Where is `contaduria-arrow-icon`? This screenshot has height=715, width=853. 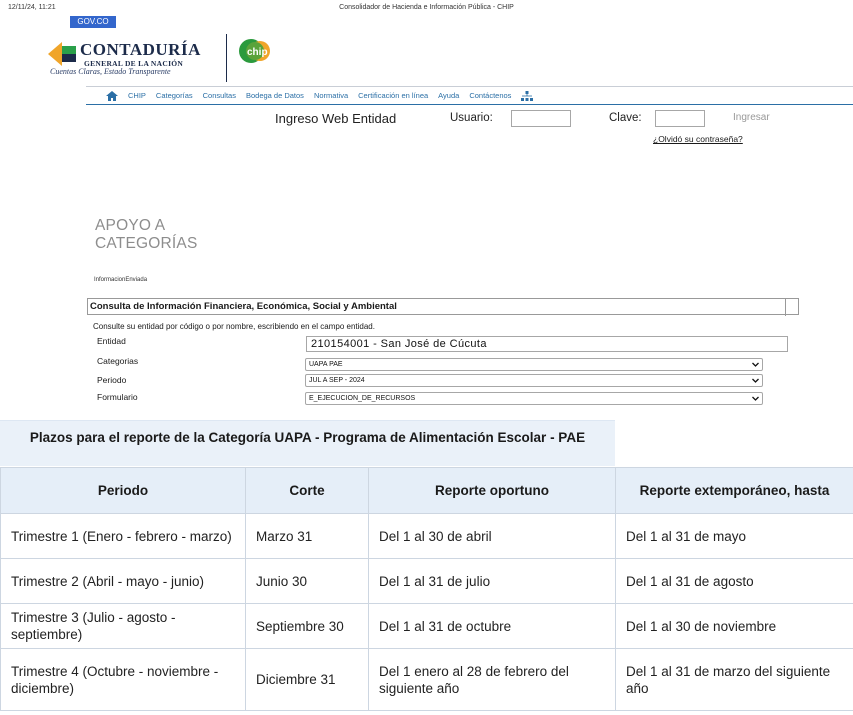 contaduria-arrow-icon is located at coordinates (62, 54).